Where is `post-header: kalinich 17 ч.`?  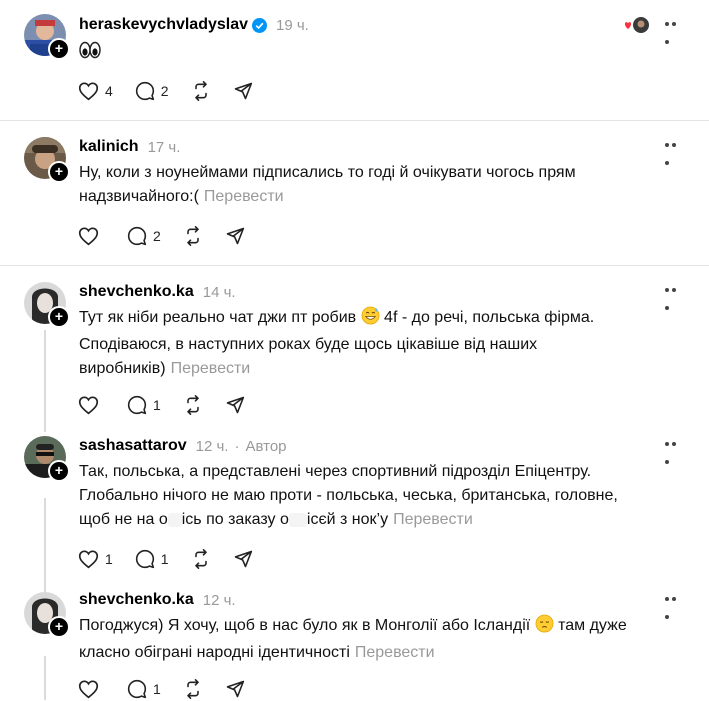
post-header: kalinich 17 ч. is located at coordinates (129, 147).